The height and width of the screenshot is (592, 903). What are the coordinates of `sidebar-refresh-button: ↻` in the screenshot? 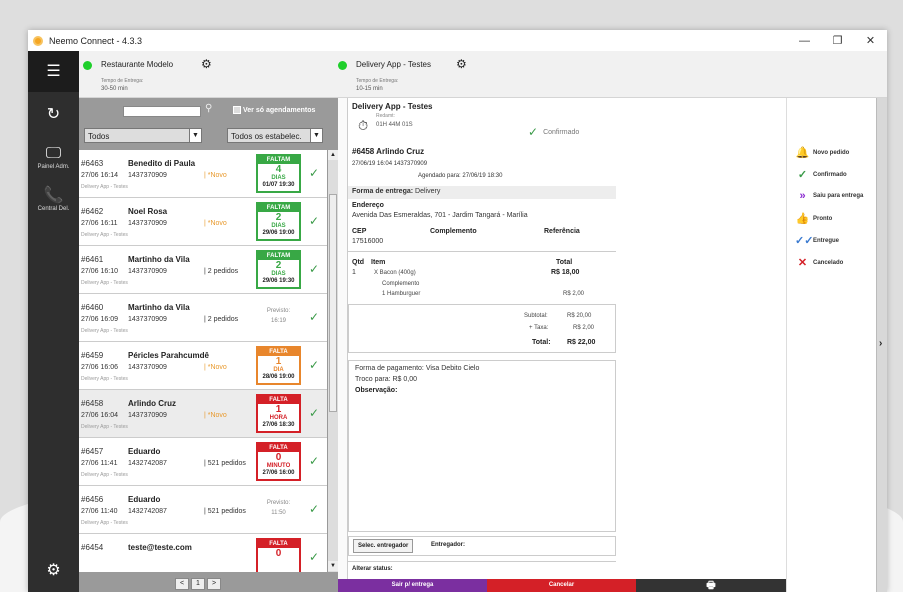 It's located at (53, 115).